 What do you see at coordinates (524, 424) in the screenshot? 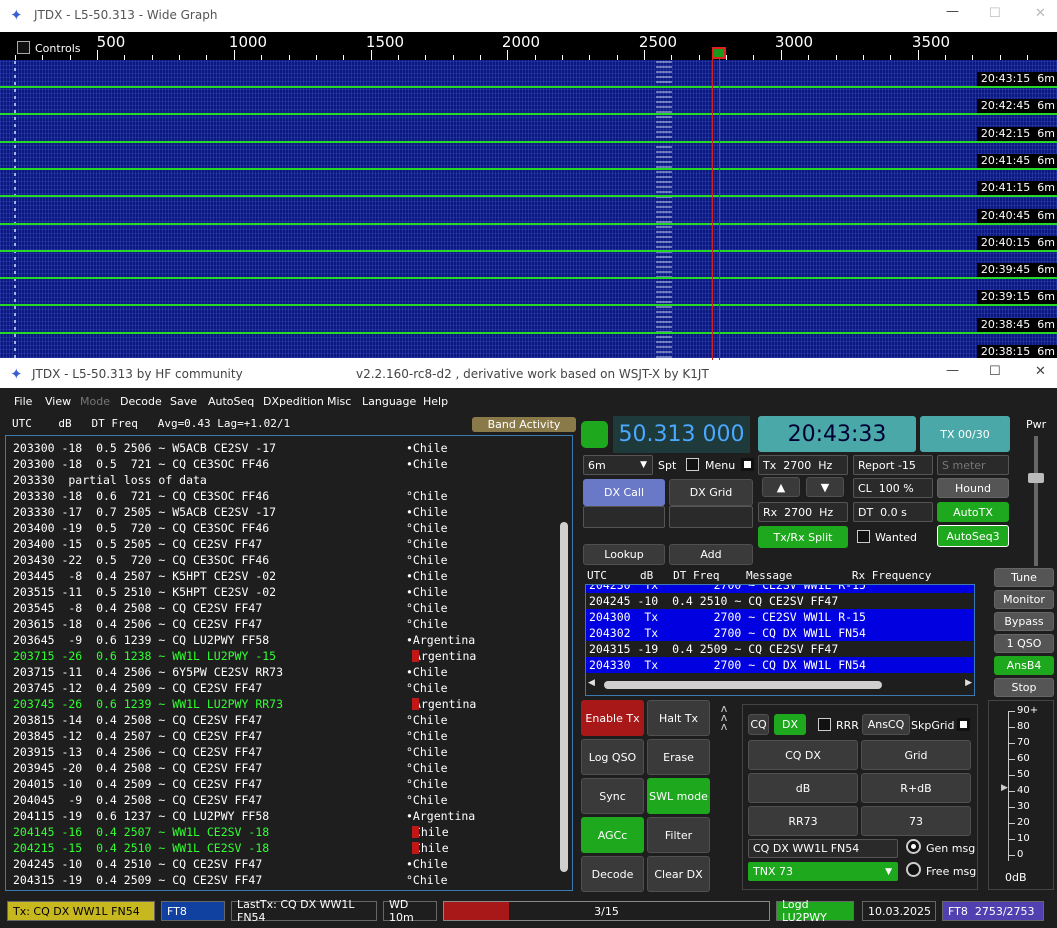
I see `band-activity-button: Band Activity` at bounding box center [524, 424].